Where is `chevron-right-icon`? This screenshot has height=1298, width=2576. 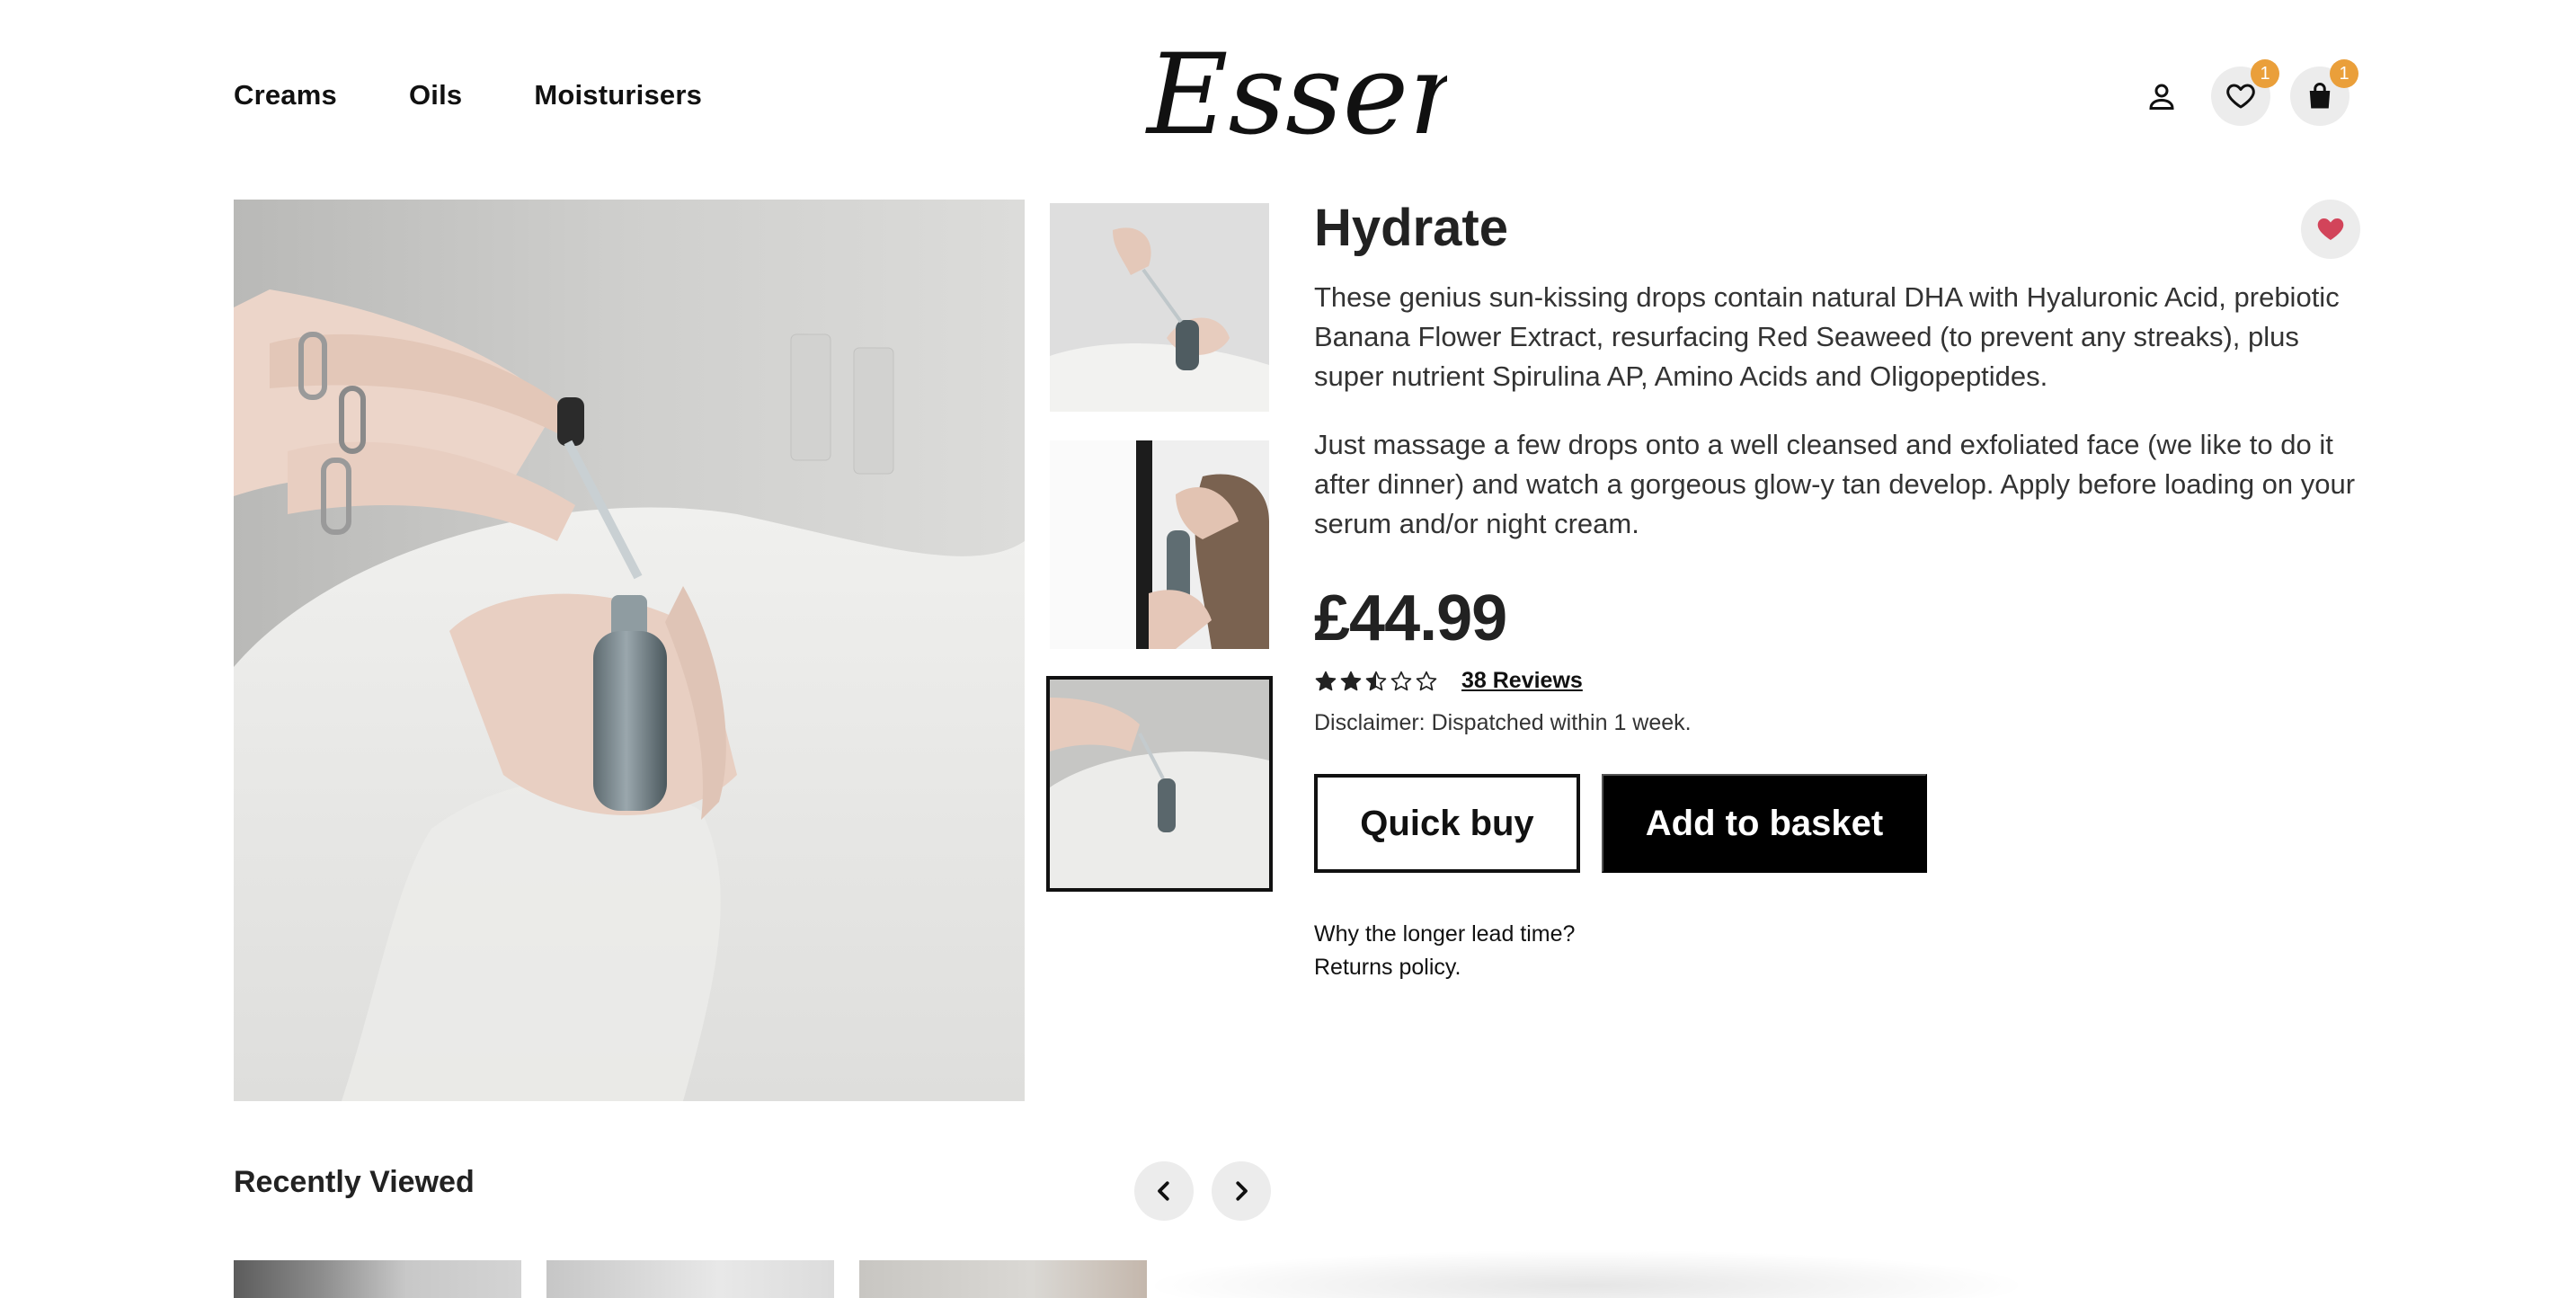
chevron-right-icon is located at coordinates (1242, 1191).